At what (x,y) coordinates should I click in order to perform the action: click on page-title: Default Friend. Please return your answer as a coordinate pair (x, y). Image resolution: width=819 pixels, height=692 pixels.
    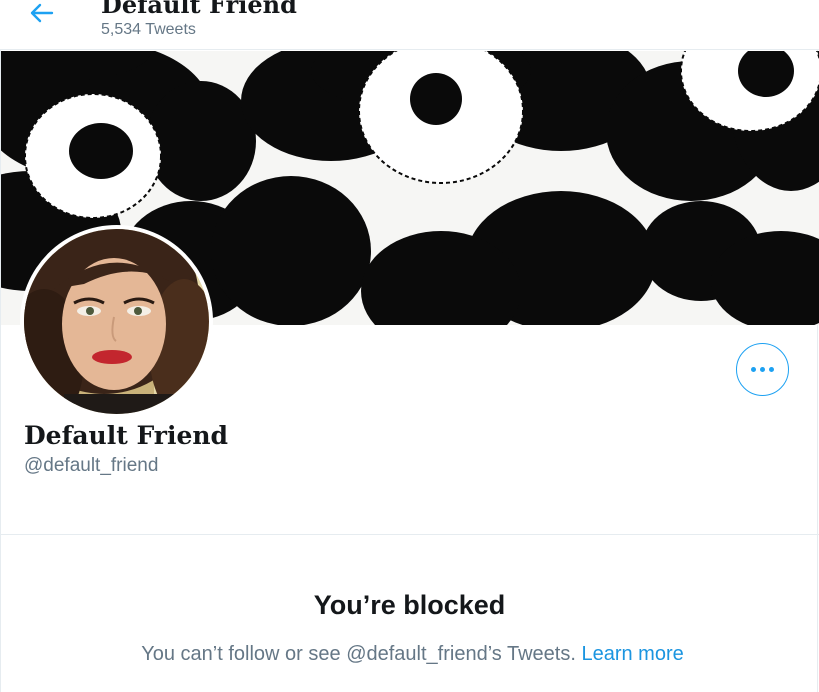
    Looking at the image, I should click on (199, 9).